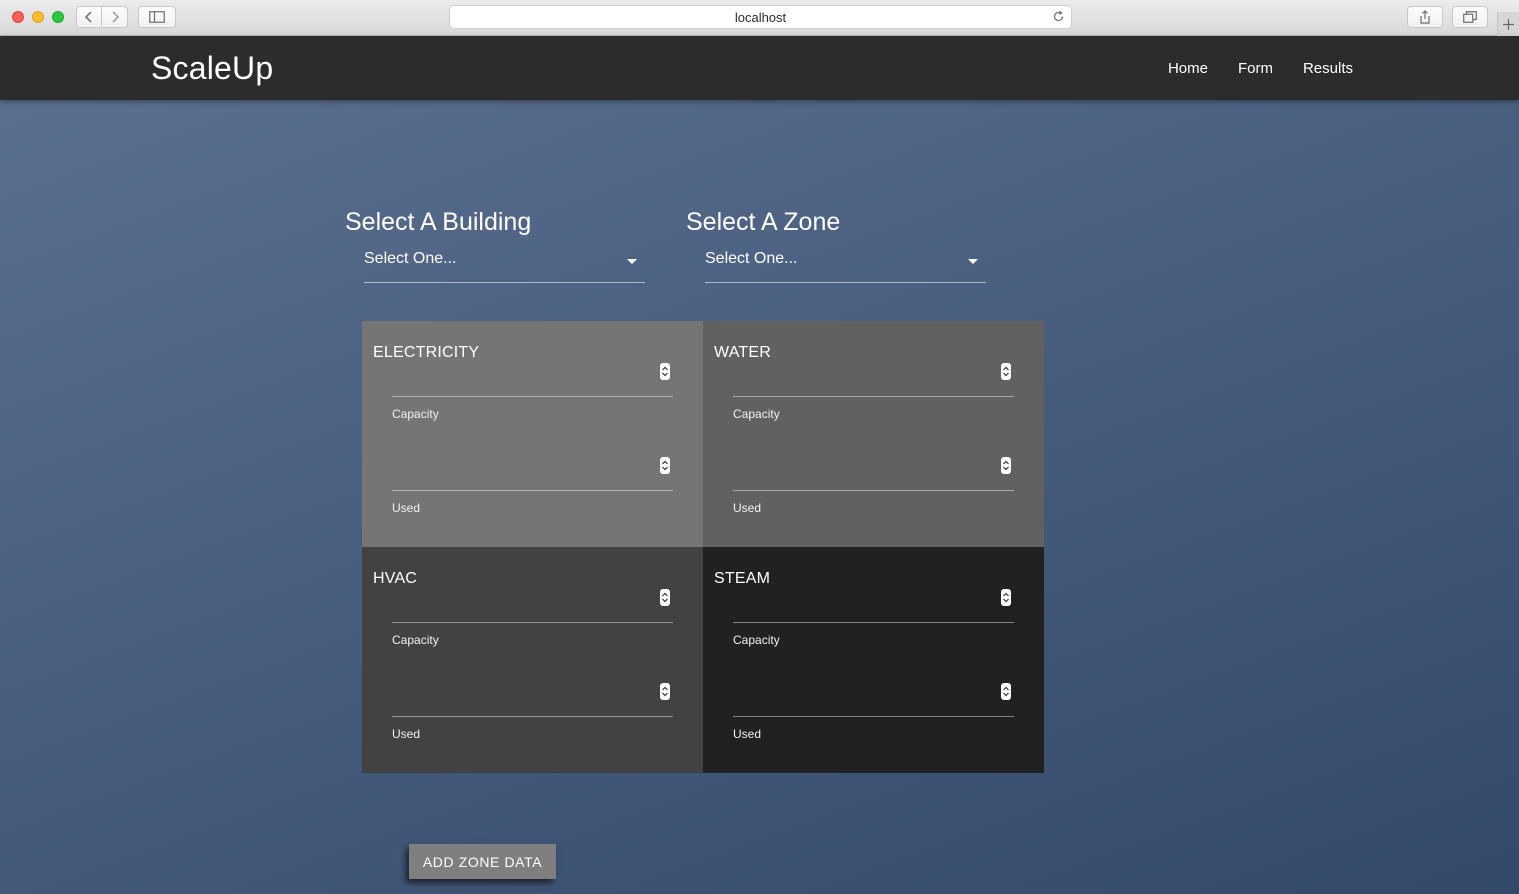 The height and width of the screenshot is (894, 1519). What do you see at coordinates (532, 660) in the screenshot?
I see `card-hvac: HVAC Capacity Used` at bounding box center [532, 660].